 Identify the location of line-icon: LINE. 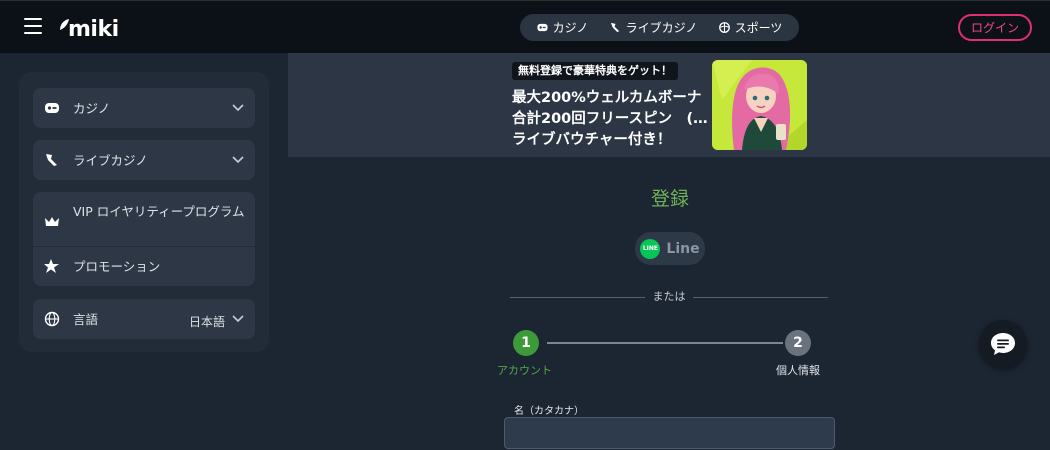
(650, 248).